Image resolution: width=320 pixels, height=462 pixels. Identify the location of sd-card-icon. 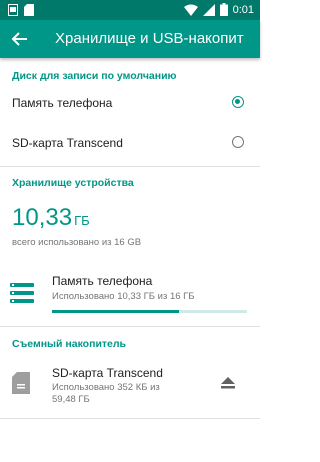
(21, 383).